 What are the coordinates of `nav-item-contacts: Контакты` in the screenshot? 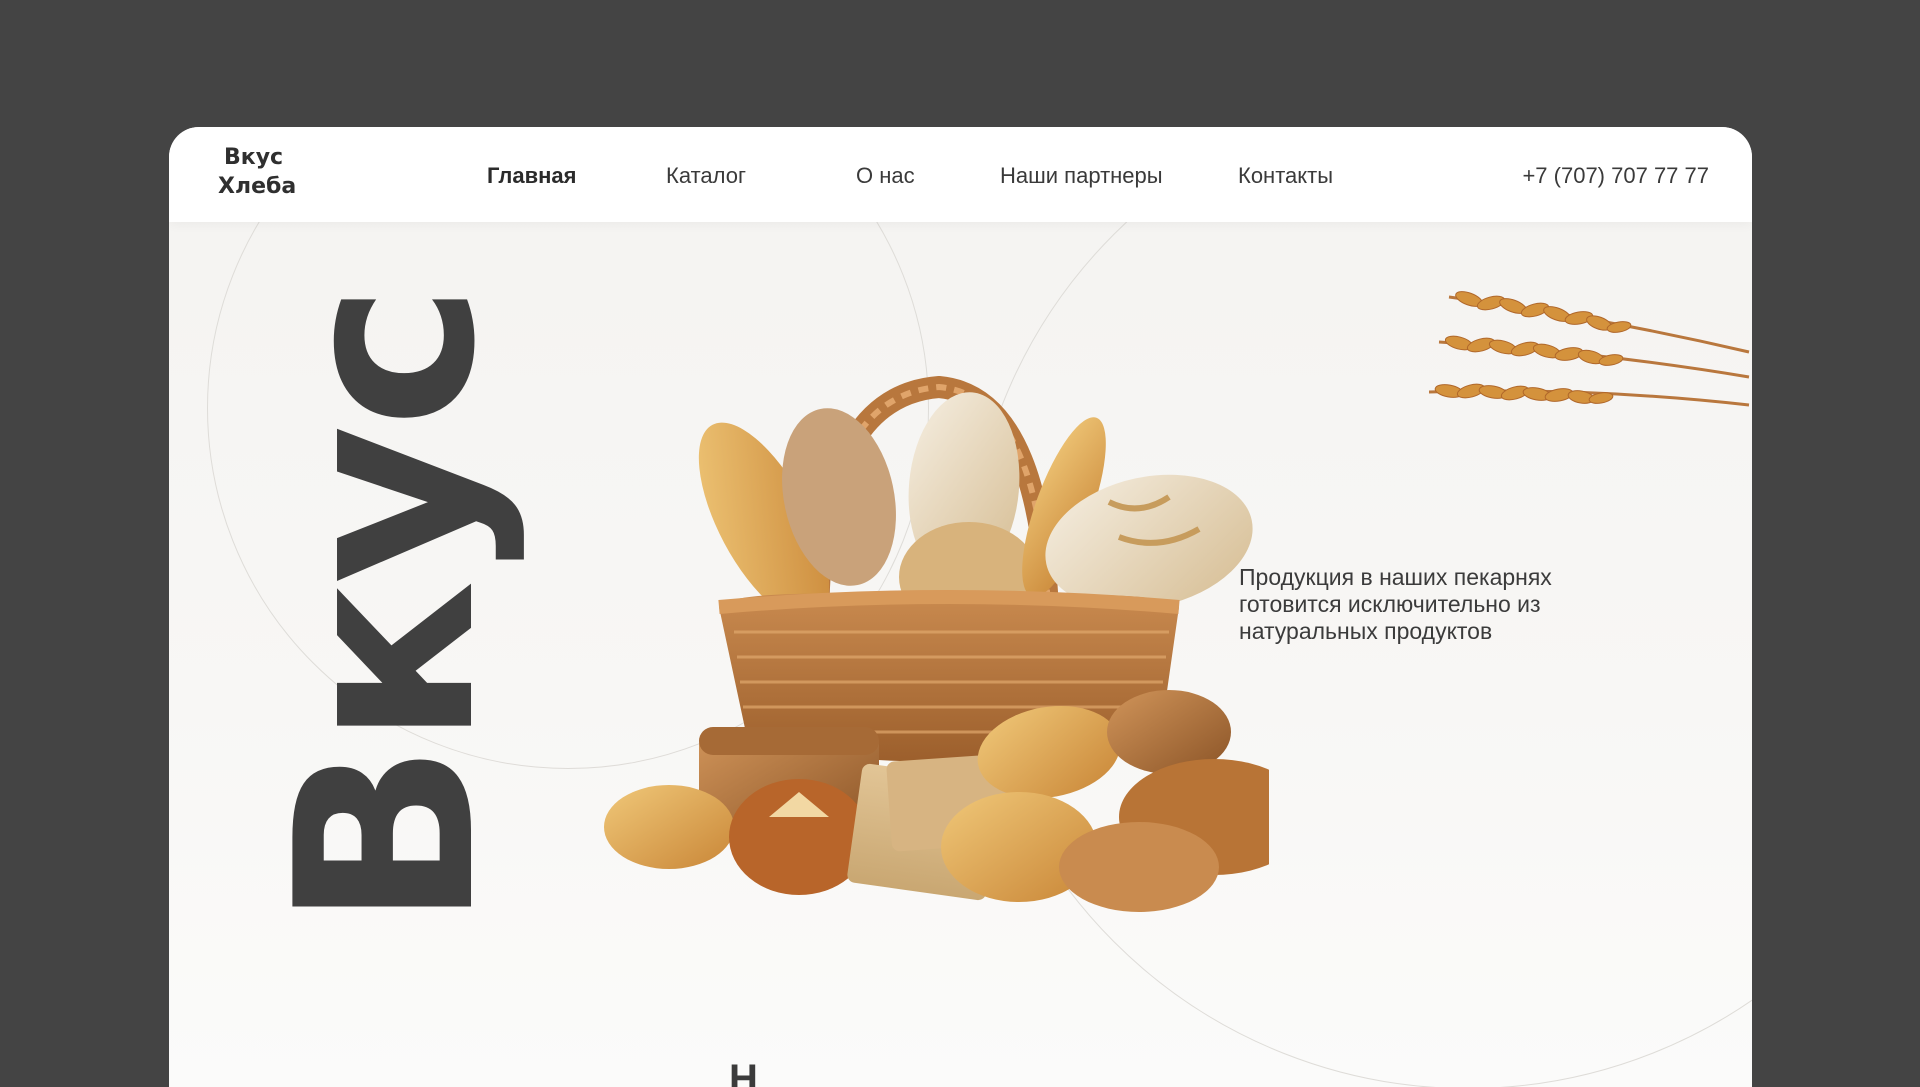 It's located at (1285, 176).